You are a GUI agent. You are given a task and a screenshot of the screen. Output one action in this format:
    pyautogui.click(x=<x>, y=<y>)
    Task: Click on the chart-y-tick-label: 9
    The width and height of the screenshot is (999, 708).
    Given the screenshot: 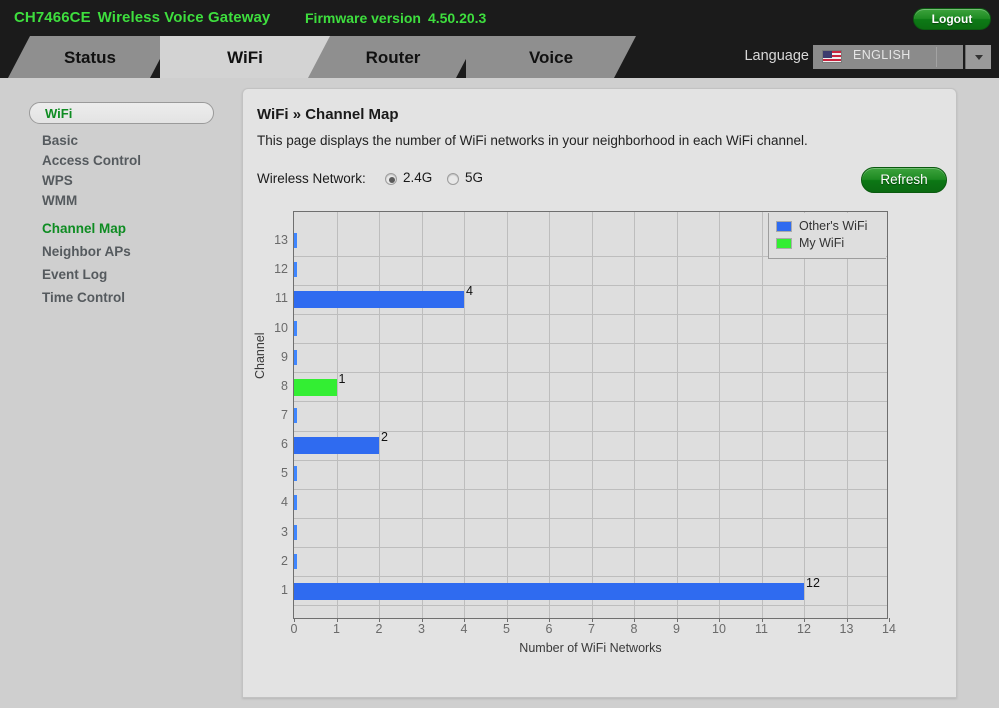 What is the action you would take?
    pyautogui.click(x=284, y=356)
    